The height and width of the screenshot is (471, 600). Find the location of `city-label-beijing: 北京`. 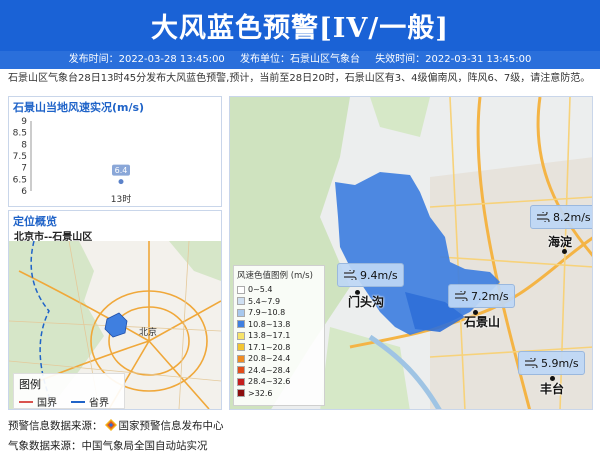

city-label-beijing: 北京 is located at coordinates (148, 332).